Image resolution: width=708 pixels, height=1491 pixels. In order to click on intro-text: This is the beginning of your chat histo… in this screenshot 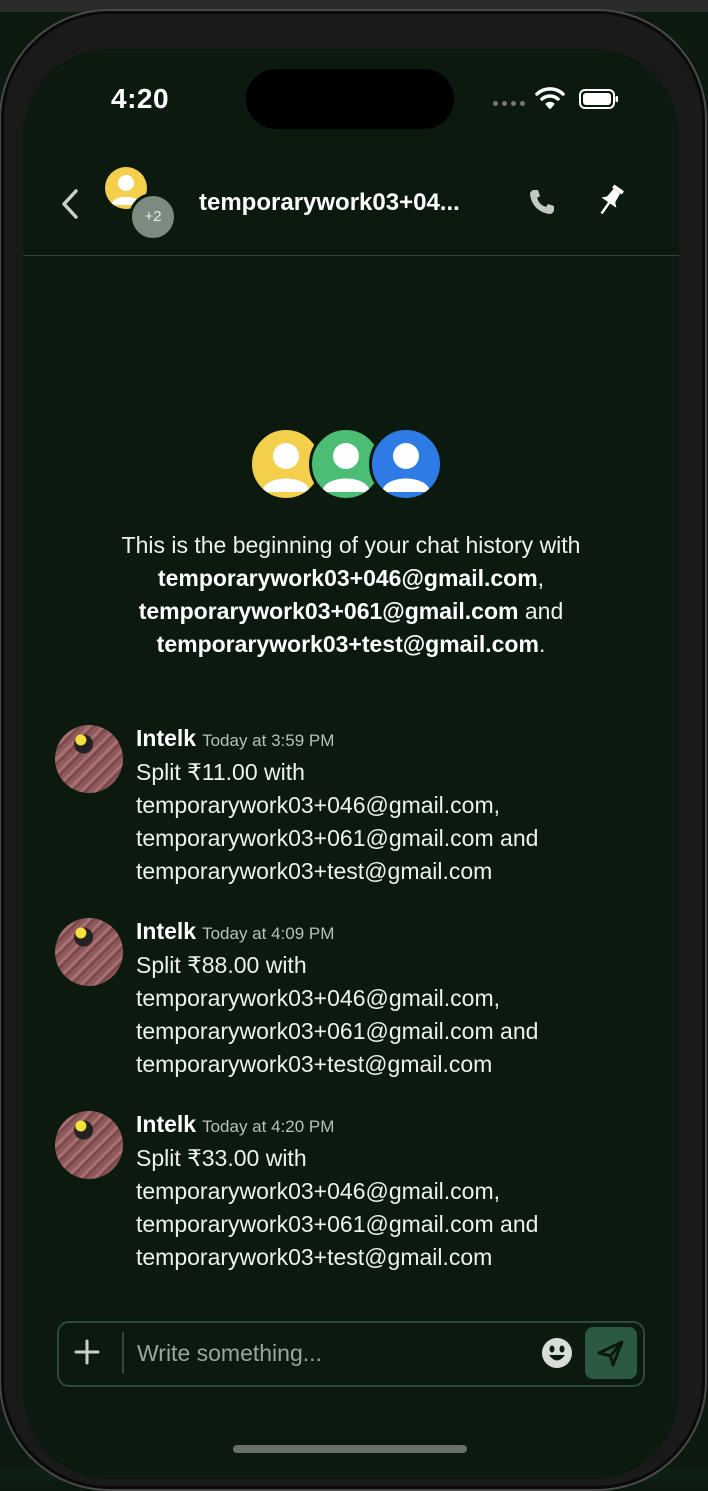, I will do `click(351, 545)`.